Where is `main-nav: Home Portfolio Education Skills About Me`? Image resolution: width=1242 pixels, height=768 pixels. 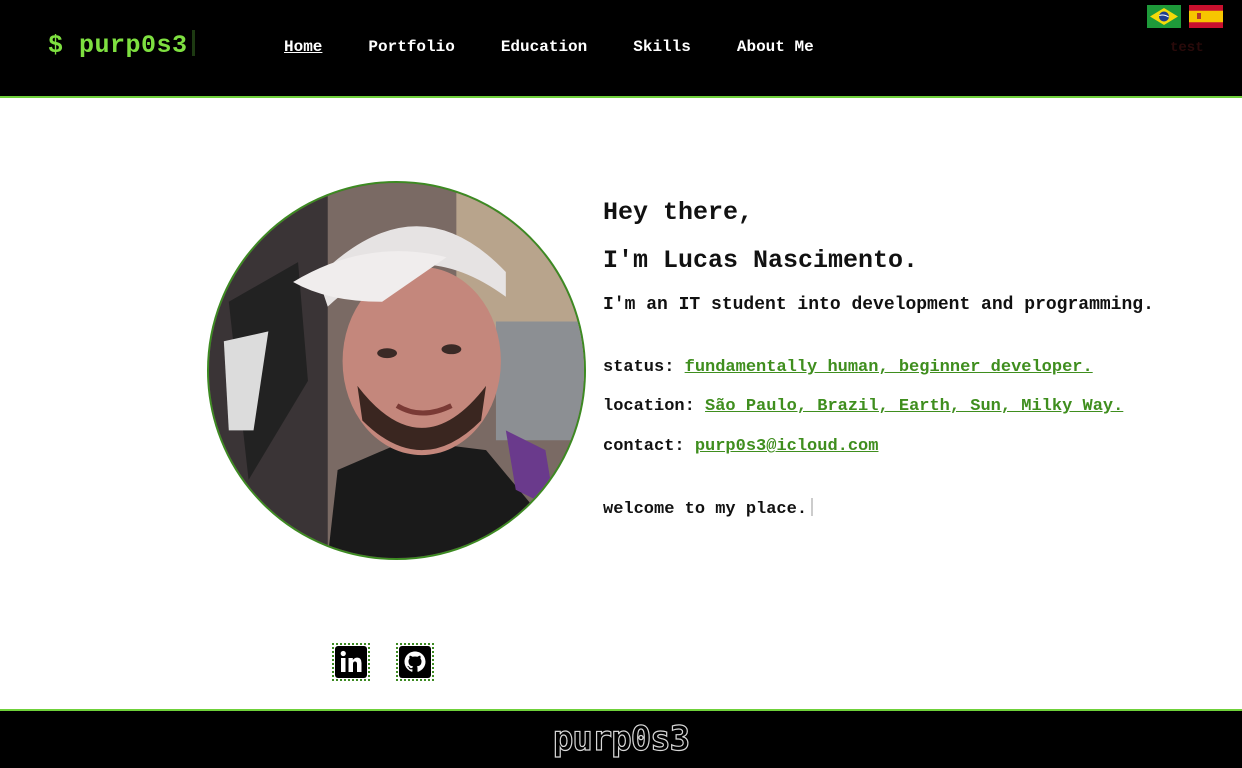
main-nav: Home Portfolio Education Skills About Me is located at coordinates (549, 47).